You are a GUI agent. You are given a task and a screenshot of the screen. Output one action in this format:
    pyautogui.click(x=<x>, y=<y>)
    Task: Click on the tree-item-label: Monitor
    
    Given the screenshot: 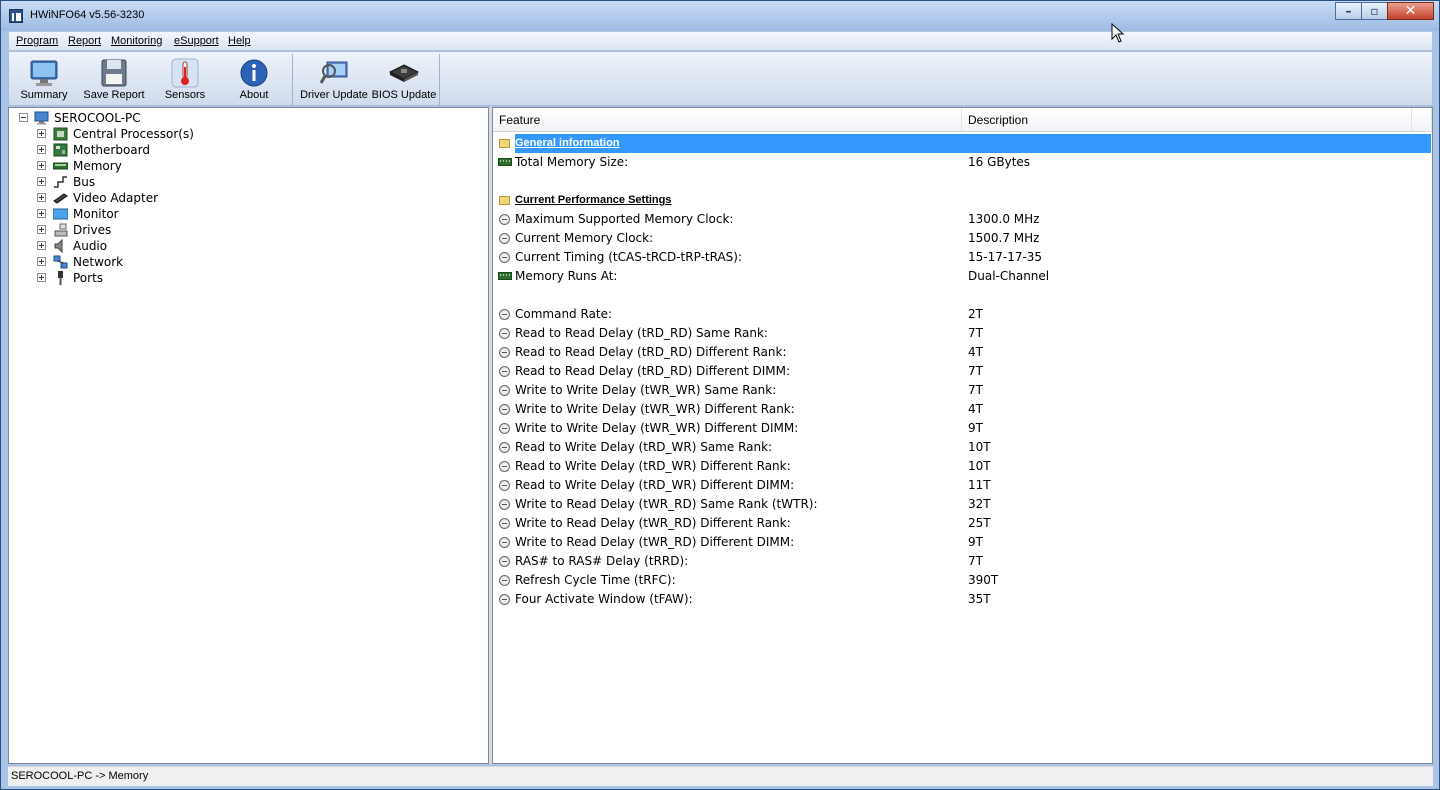 What is the action you would take?
    pyautogui.click(x=96, y=214)
    